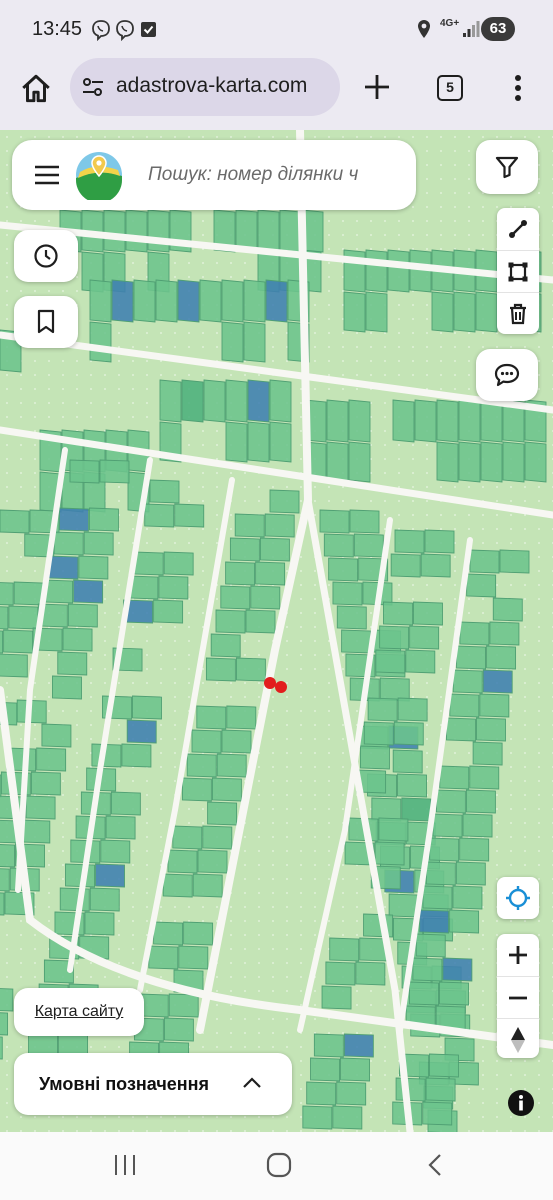 This screenshot has width=553, height=1200. I want to click on info-button, so click(521, 1103).